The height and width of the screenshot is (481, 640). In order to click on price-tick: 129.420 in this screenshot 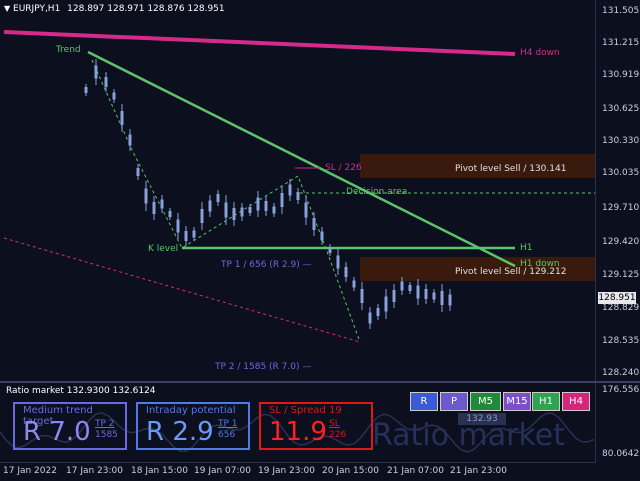, I will do `click(621, 242)`.